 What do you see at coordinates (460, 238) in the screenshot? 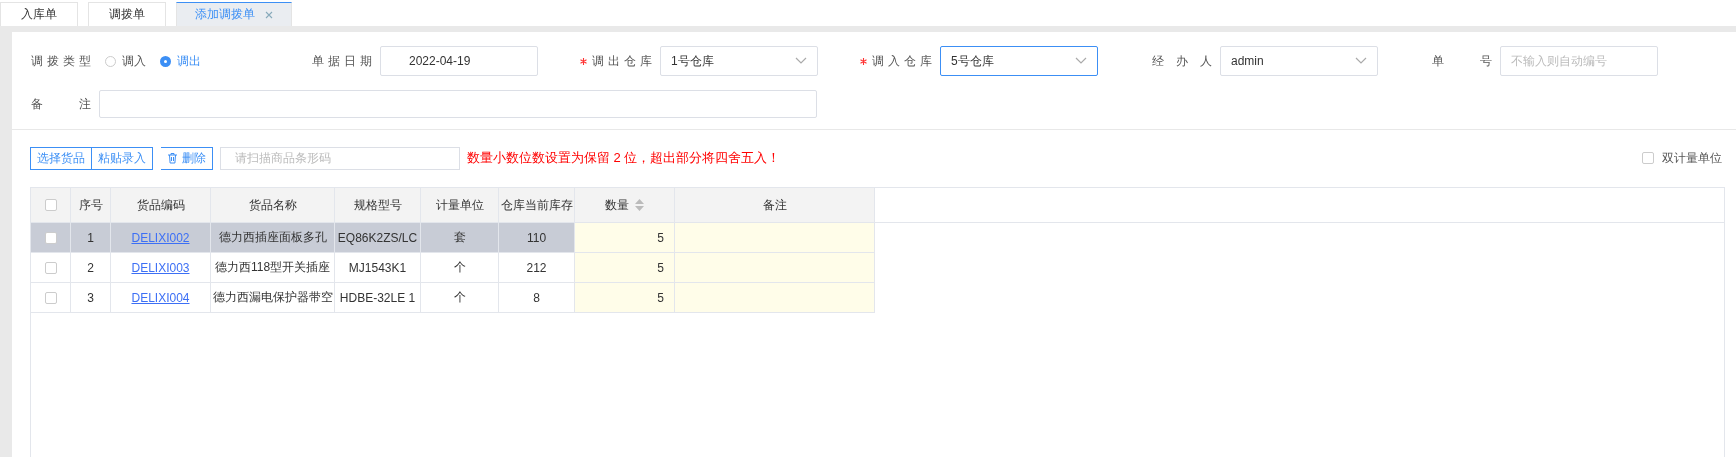
I see `table-cell: 套` at bounding box center [460, 238].